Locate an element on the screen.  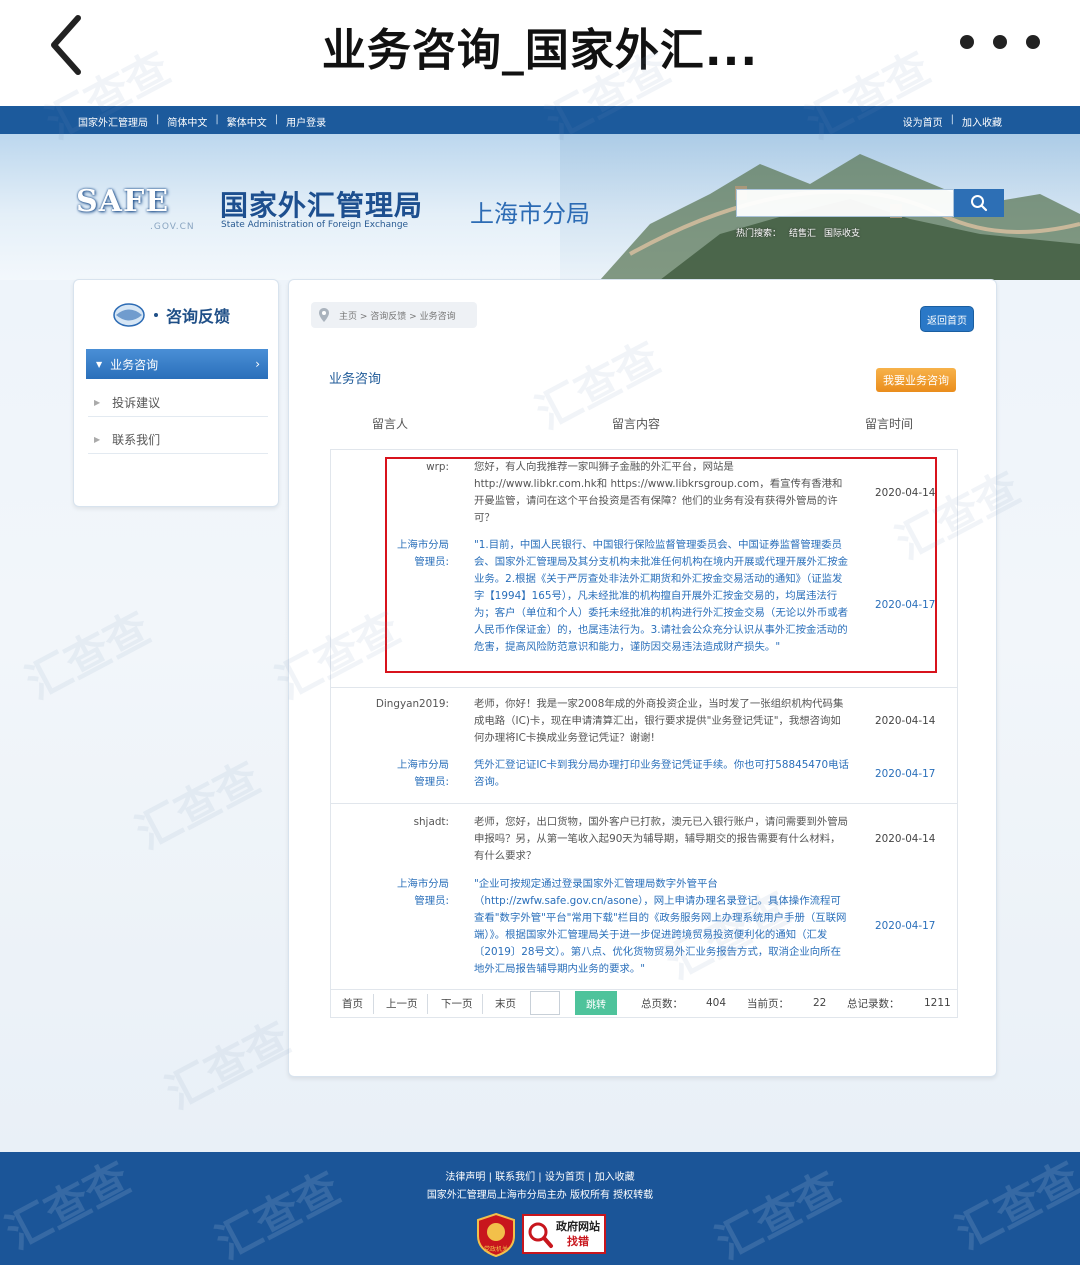
pager-last-button: 末页 is located at coordinates (505, 1003).